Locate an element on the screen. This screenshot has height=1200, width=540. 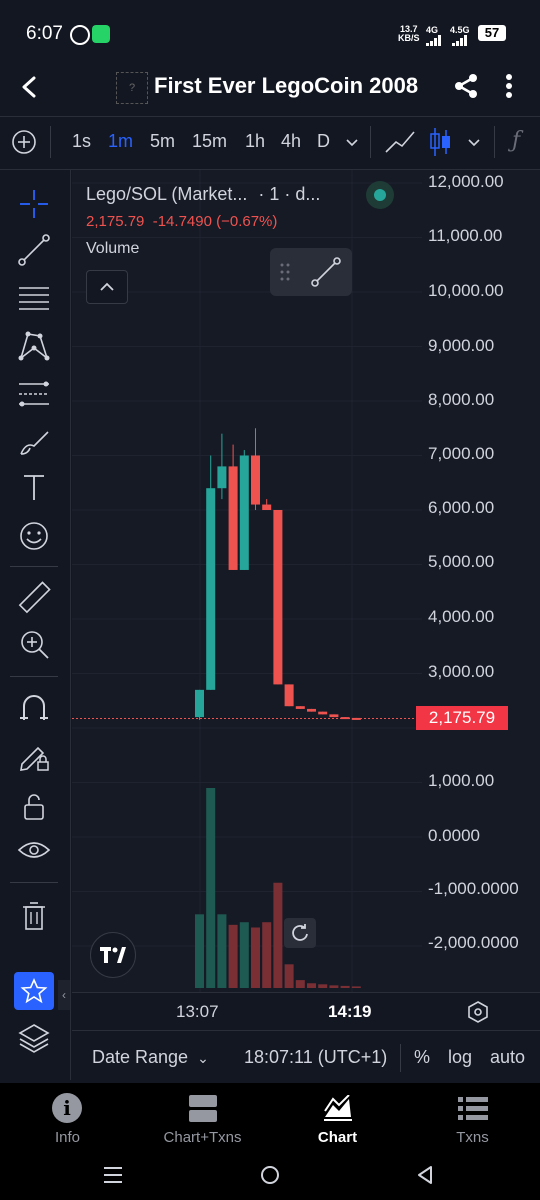
share-button is located at coordinates (466, 86).